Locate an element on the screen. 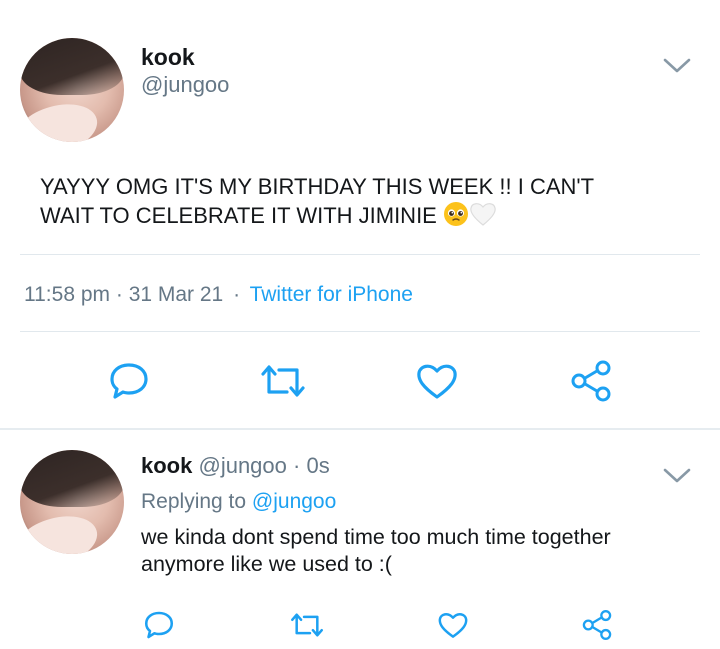  pleading-face-icon is located at coordinates (456, 217).